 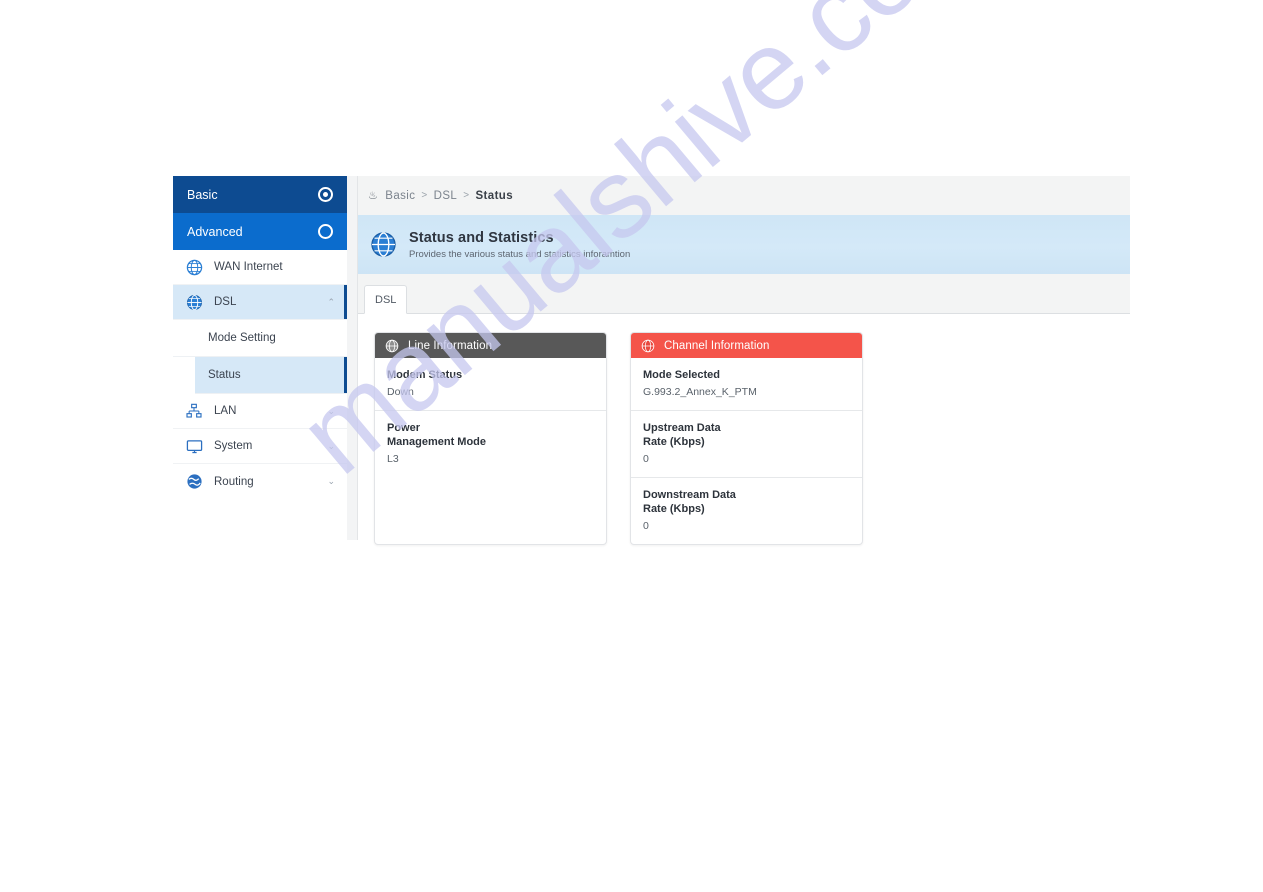 What do you see at coordinates (325, 231) in the screenshot?
I see `radio-empty-icon` at bounding box center [325, 231].